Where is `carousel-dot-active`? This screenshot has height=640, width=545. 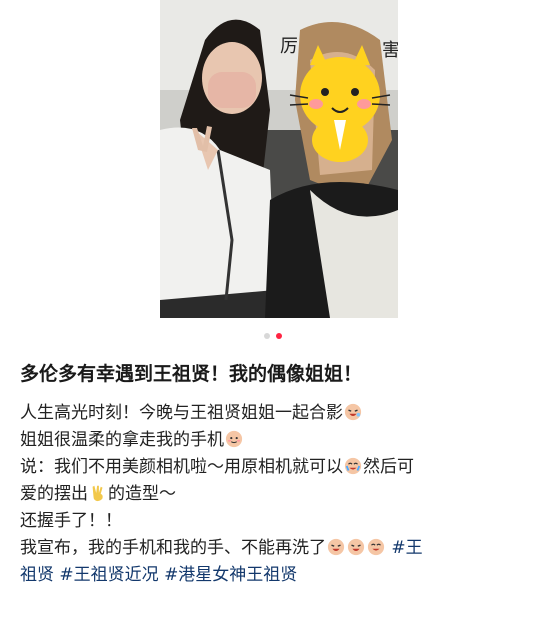 carousel-dot-active is located at coordinates (278, 336).